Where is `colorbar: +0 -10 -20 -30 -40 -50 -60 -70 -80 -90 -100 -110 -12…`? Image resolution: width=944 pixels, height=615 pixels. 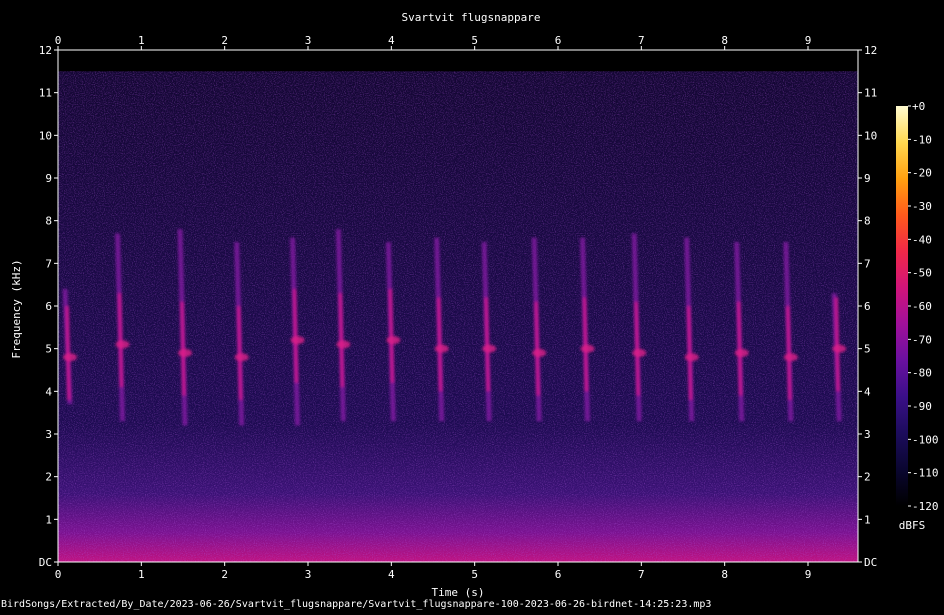
colorbar: +0 -10 -20 -30 -40 -50 -60 -70 -80 -90 -100 -110 -12… is located at coordinates (917, 316).